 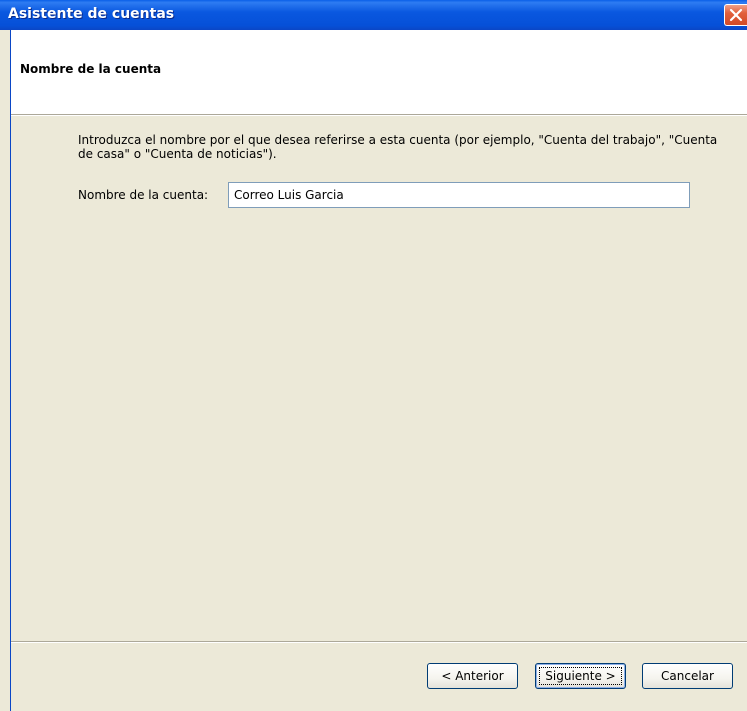 What do you see at coordinates (459, 195) in the screenshot?
I see `account-name-input` at bounding box center [459, 195].